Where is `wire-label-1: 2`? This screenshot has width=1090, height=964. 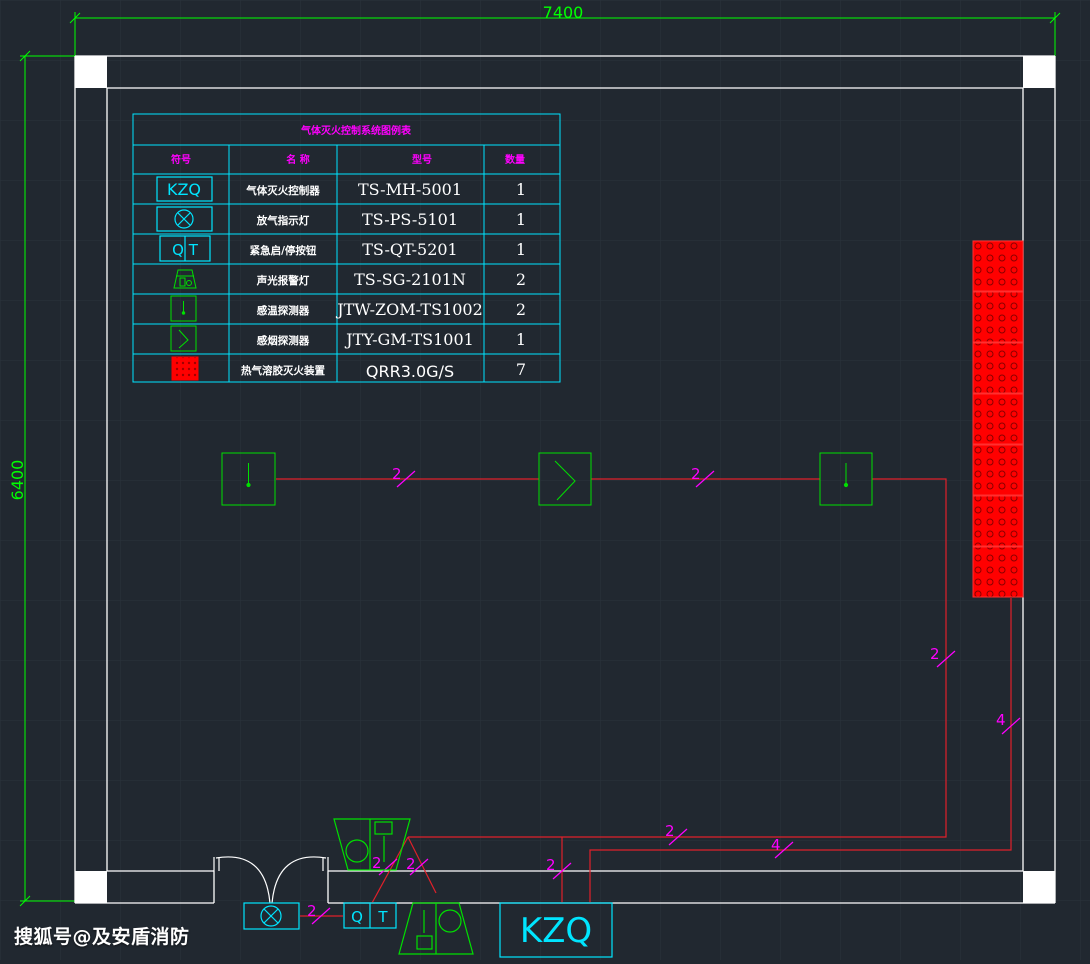 wire-label-1: 2 is located at coordinates (397, 474).